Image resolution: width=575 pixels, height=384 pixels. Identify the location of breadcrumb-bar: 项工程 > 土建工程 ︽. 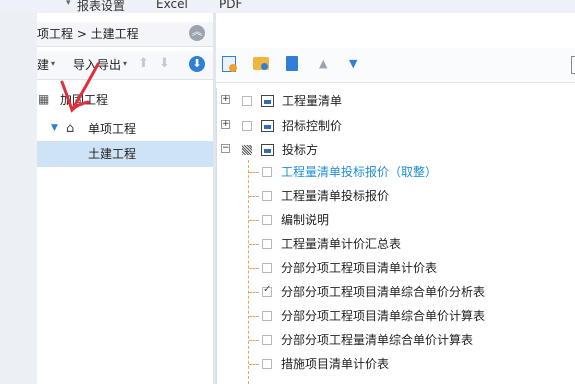
(125, 34).